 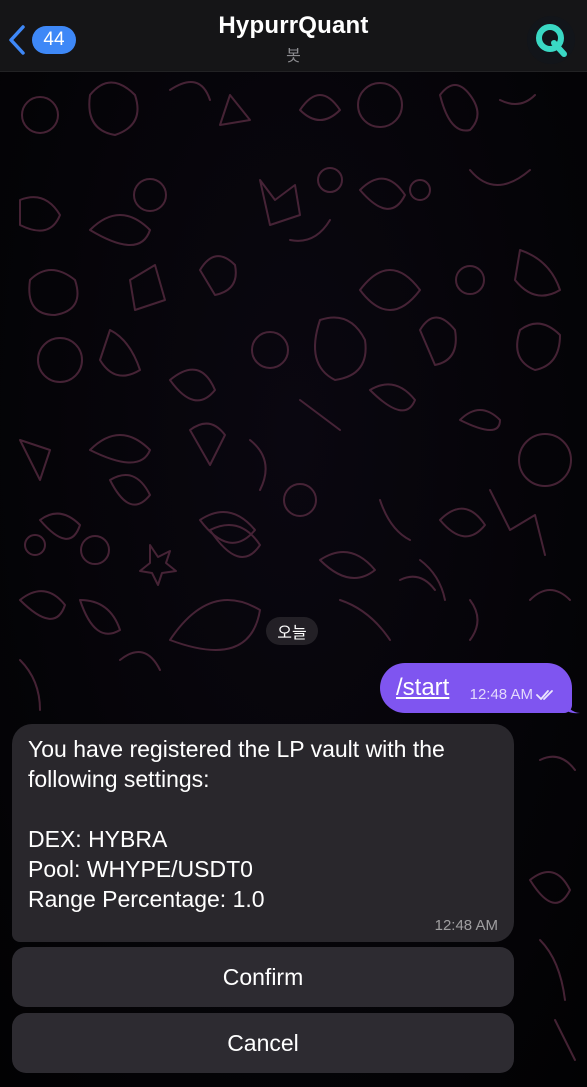 What do you see at coordinates (293, 56) in the screenshot?
I see `chat-subtitle: 봇` at bounding box center [293, 56].